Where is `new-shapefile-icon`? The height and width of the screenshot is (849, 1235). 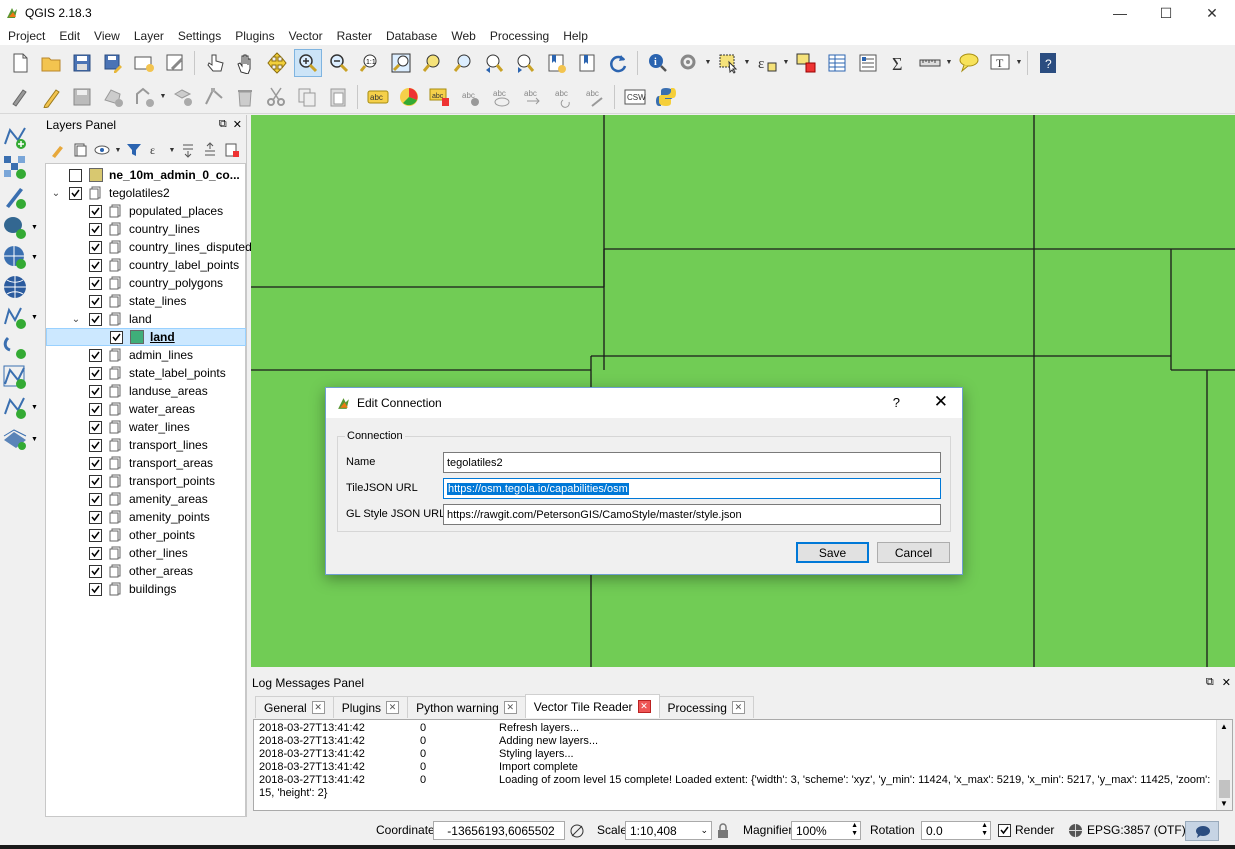 new-shapefile-icon is located at coordinates (22, 377).